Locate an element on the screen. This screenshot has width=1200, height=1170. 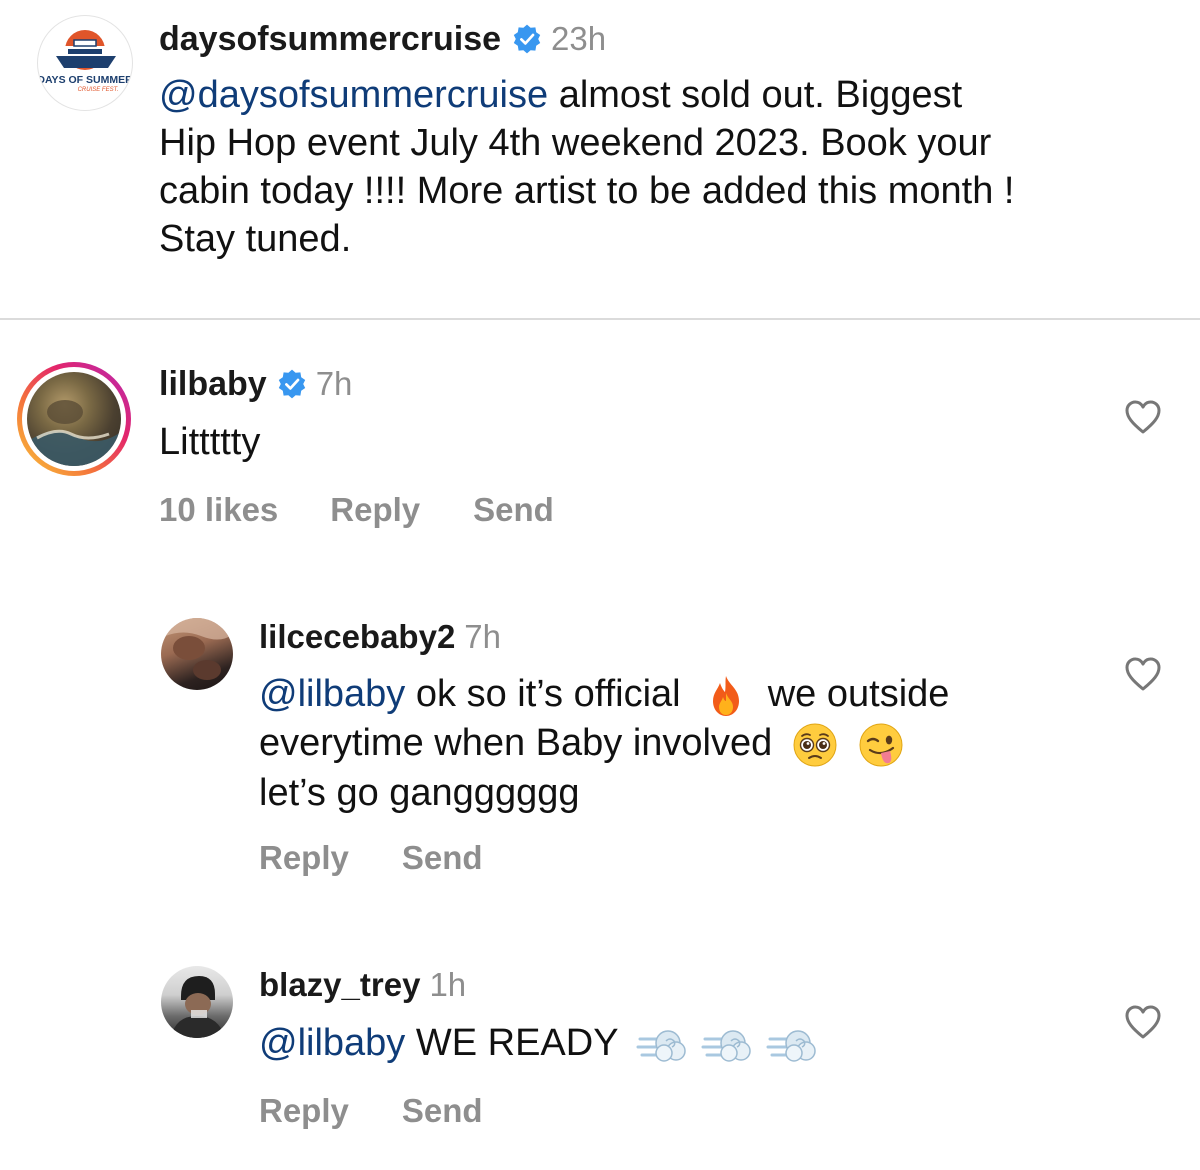
comment-header: lilbaby 7h is located at coordinates (255, 384).